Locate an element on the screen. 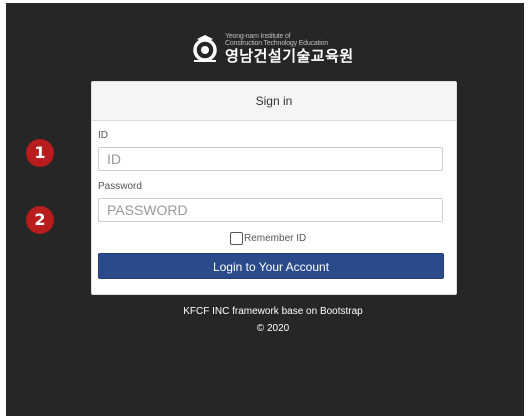 This screenshot has width=530, height=416. id-input is located at coordinates (270, 159).